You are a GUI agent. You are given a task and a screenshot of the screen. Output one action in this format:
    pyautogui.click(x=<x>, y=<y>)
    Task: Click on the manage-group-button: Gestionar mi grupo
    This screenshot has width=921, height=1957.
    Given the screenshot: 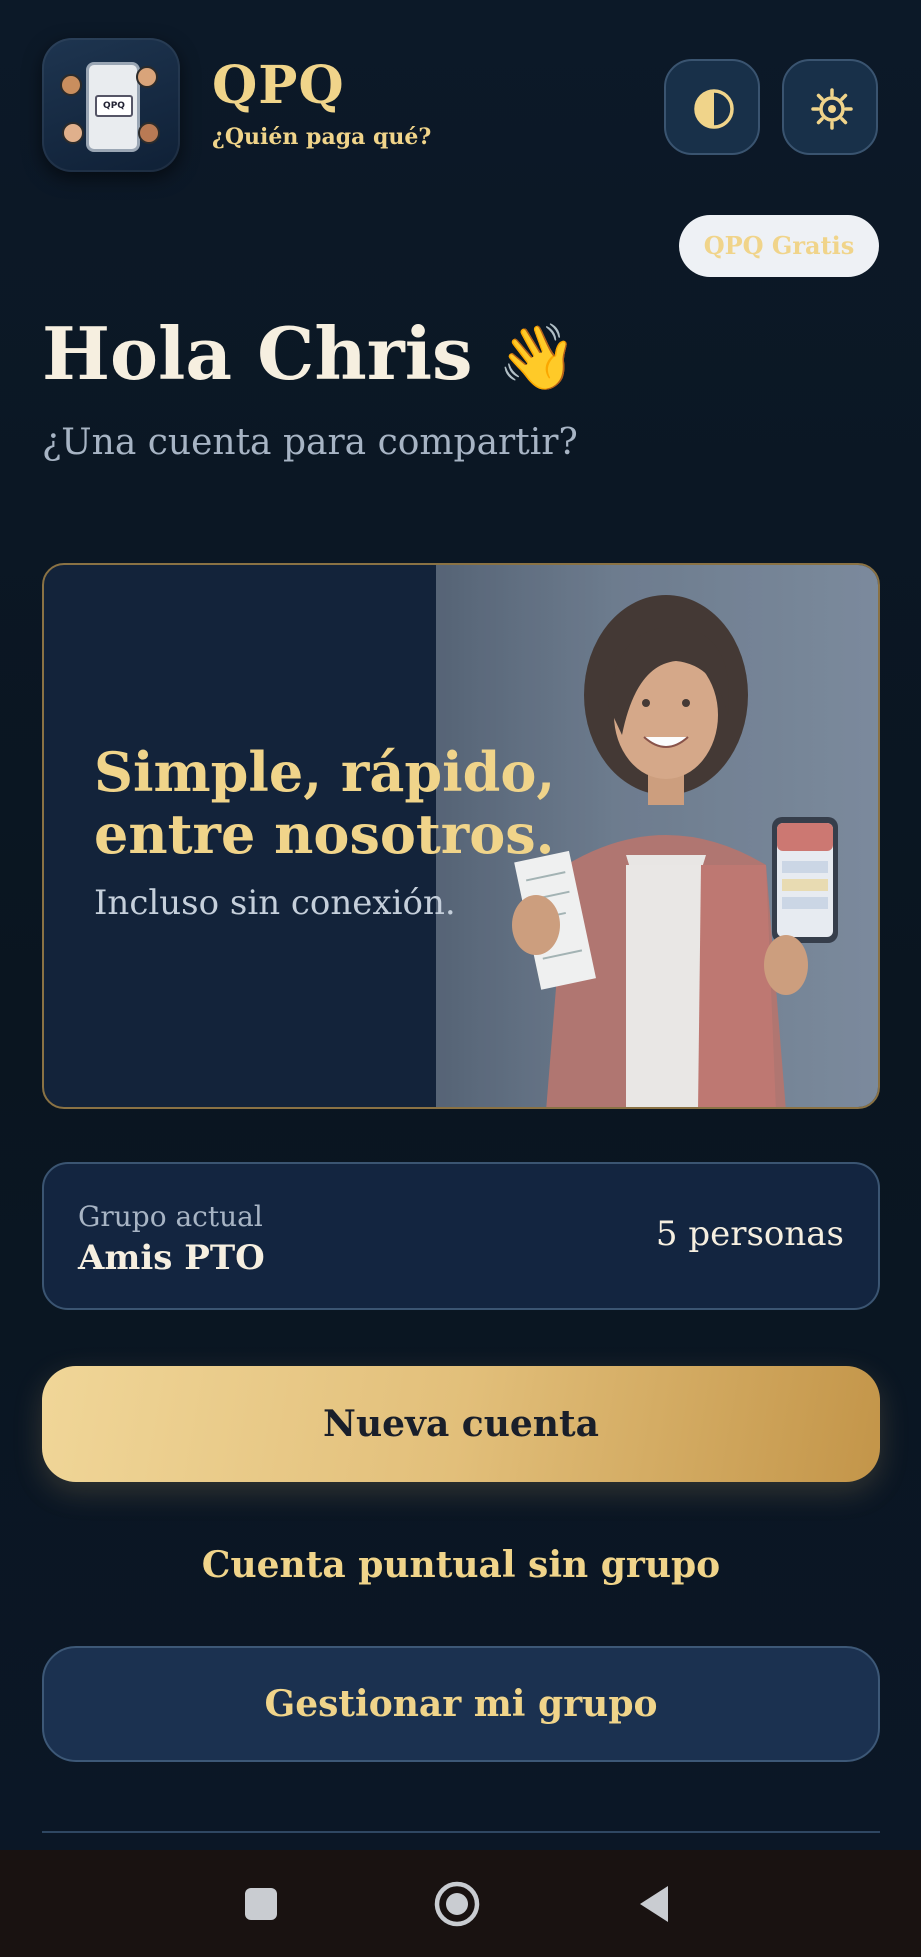 What is the action you would take?
    pyautogui.click(x=461, y=1704)
    